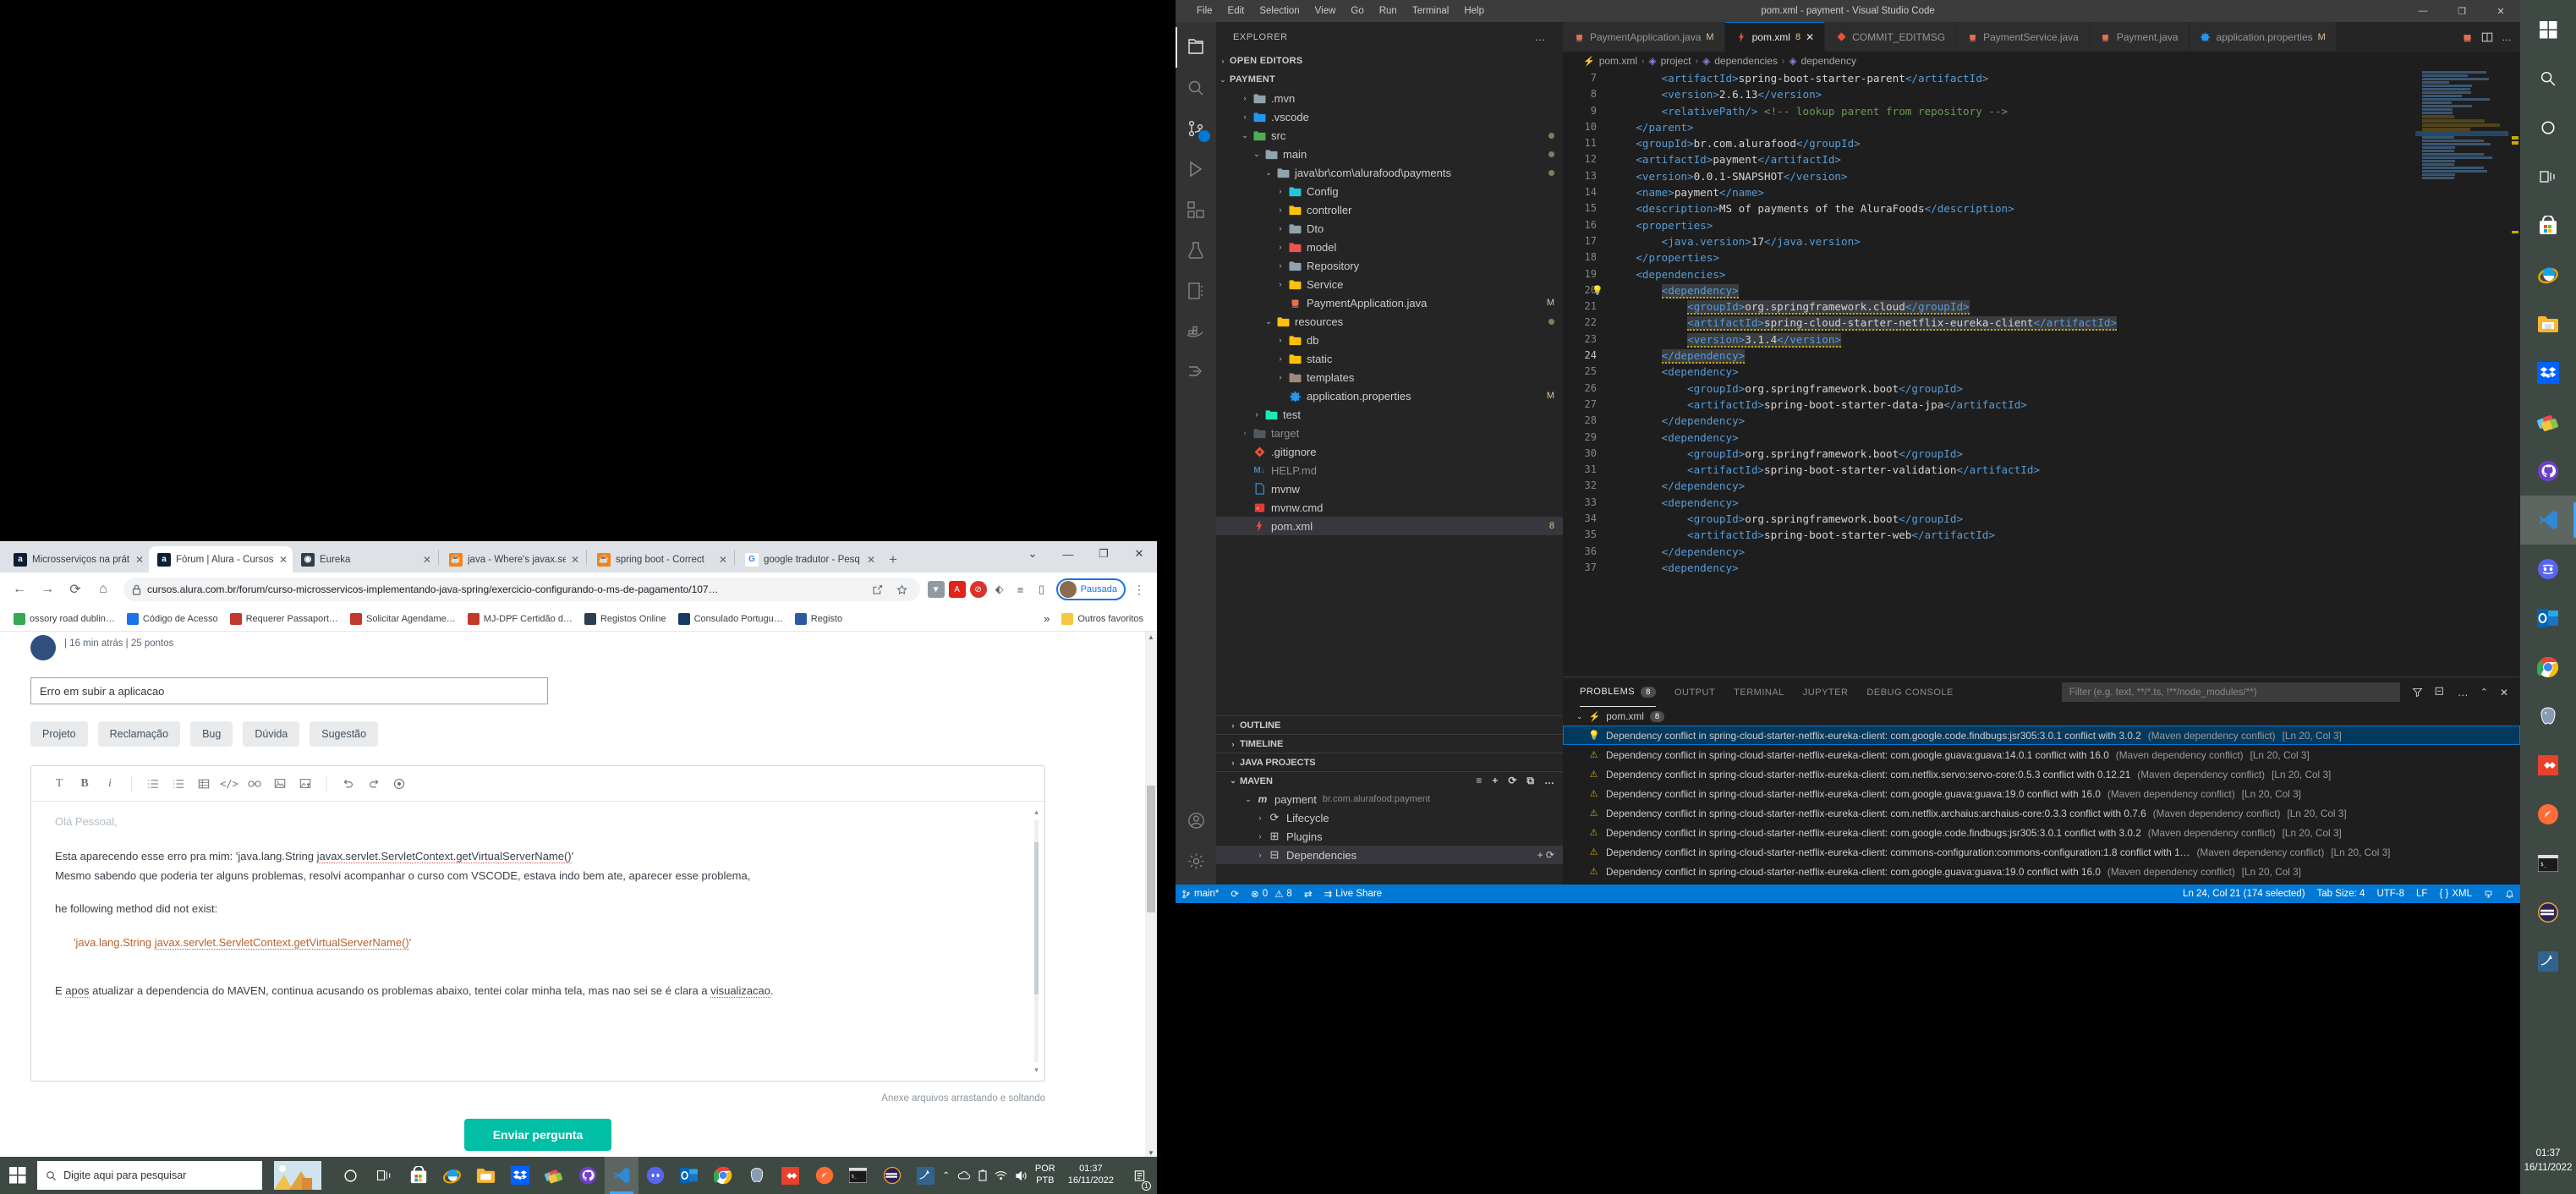 The width and height of the screenshot is (2576, 1194). I want to click on project-root-row: ⌄ PAYMENT, so click(1389, 79).